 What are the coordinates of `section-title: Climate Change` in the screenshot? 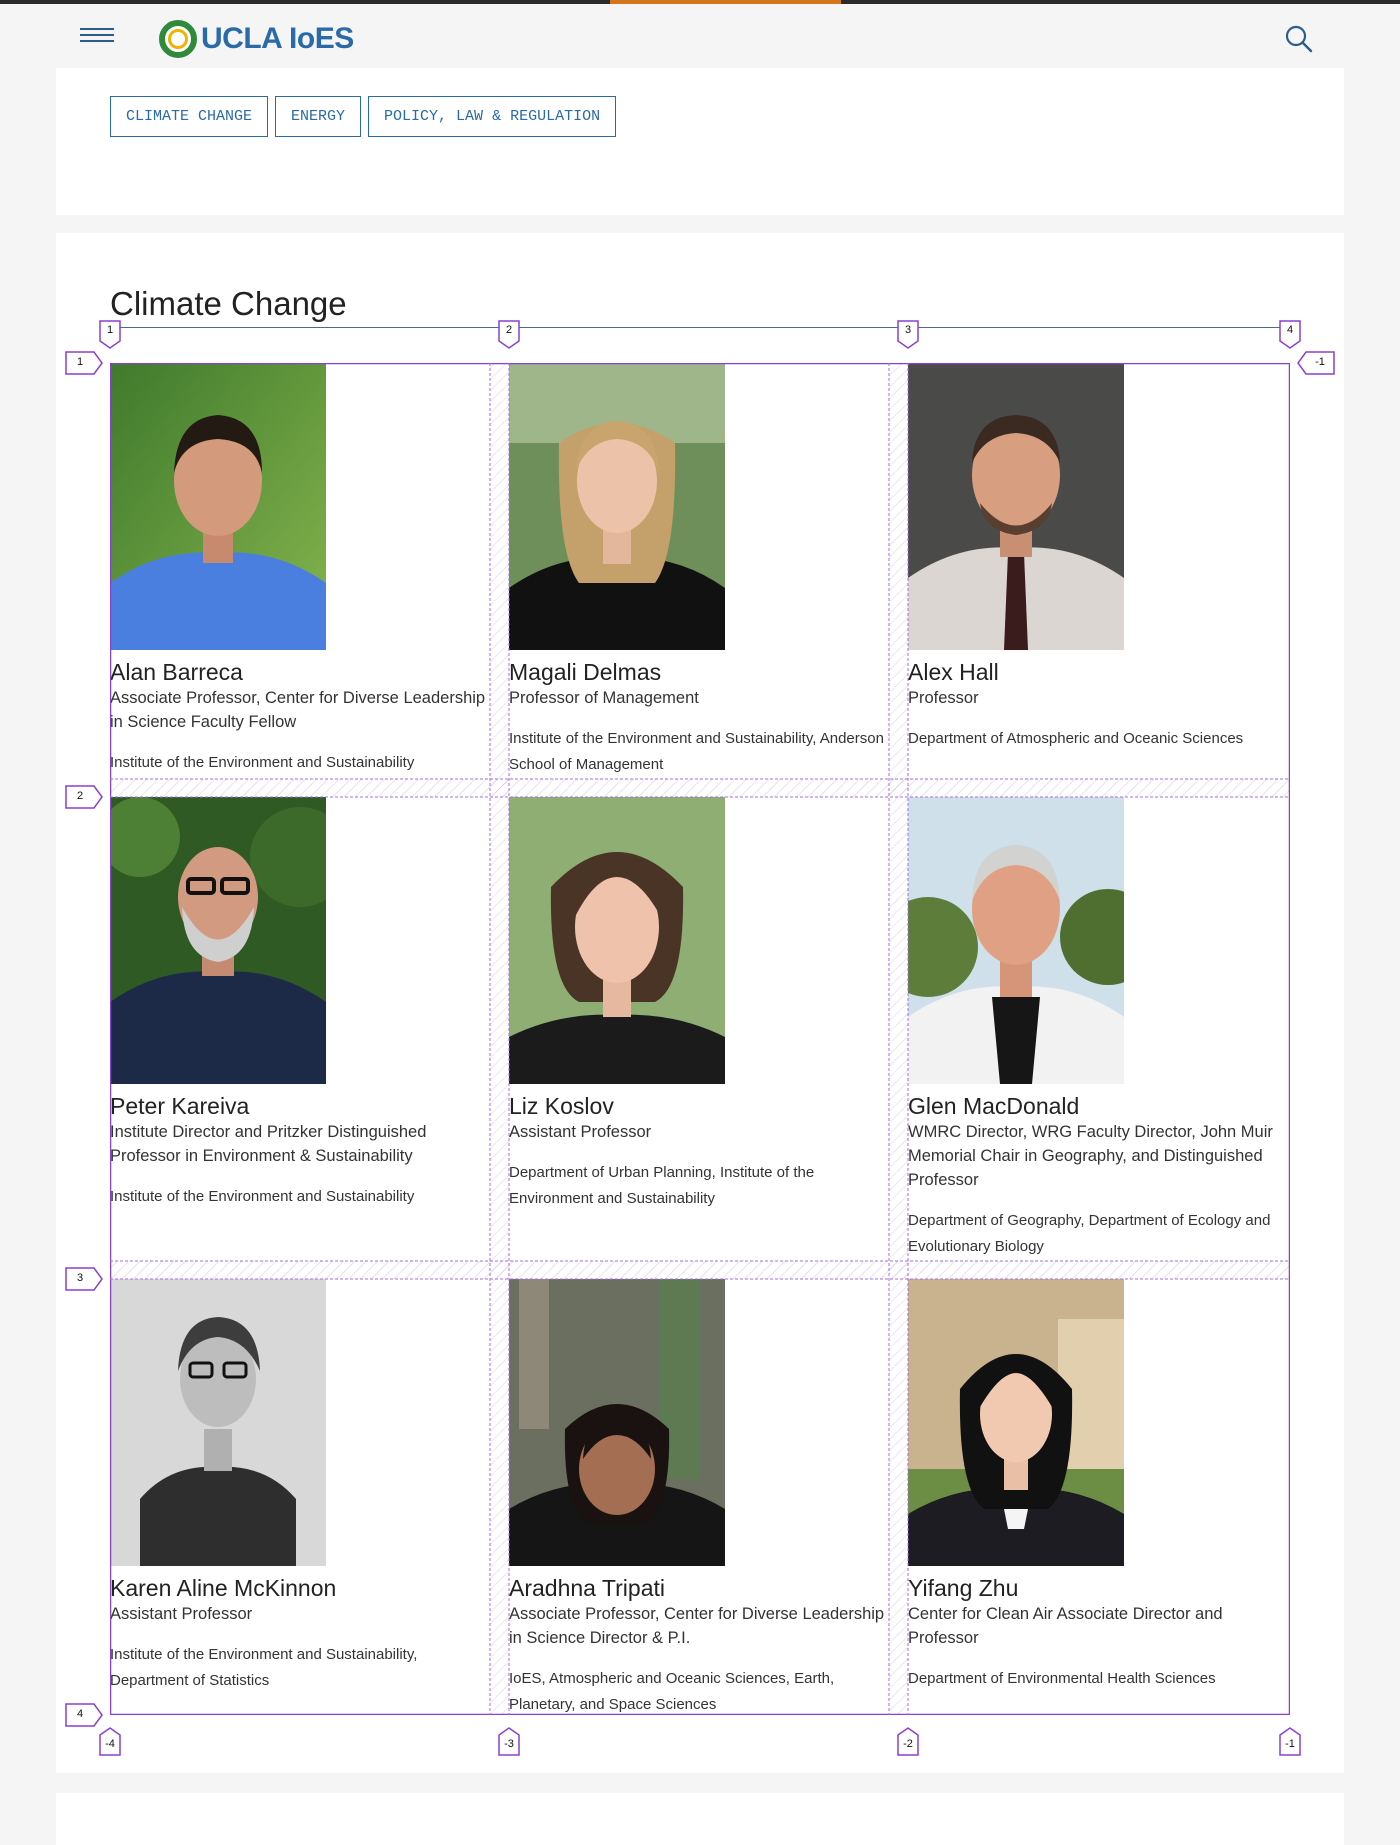 It's located at (228, 303).